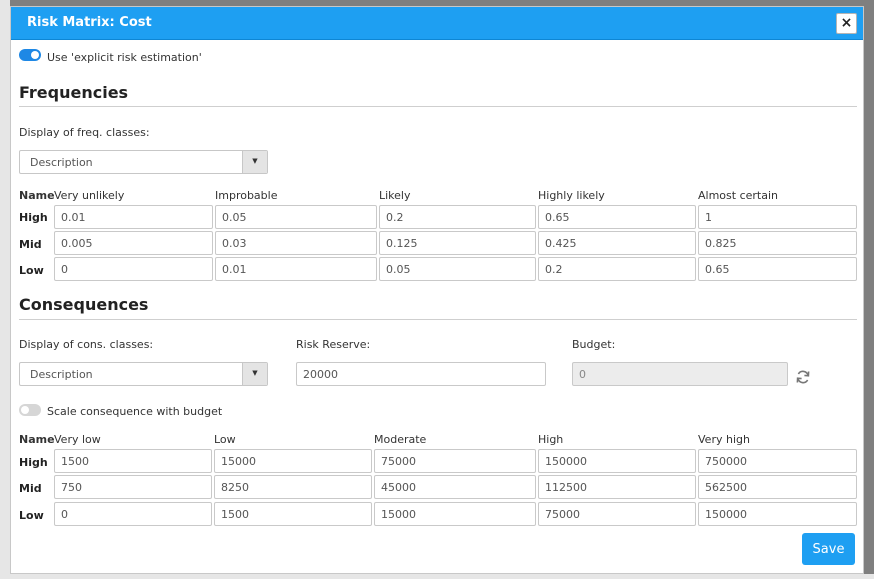  I want to click on consequences-title: Consequences, so click(84, 304).